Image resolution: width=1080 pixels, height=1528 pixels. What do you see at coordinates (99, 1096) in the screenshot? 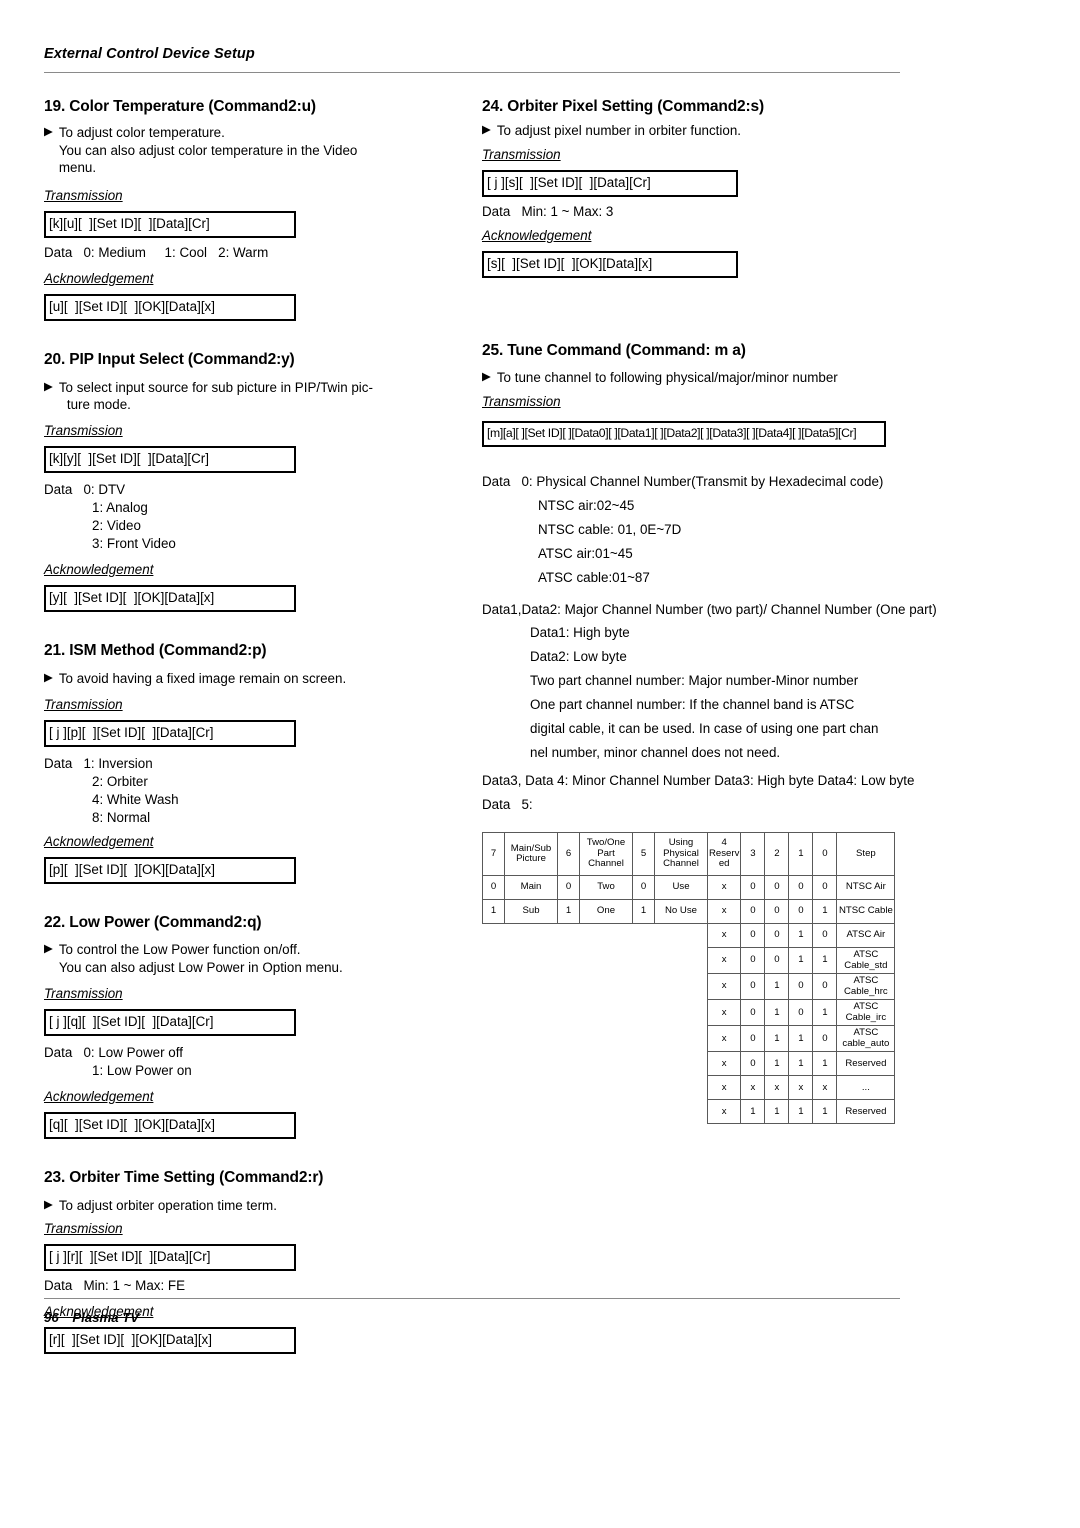
I see `section-22-ack-label: Acknowledgement` at bounding box center [99, 1096].